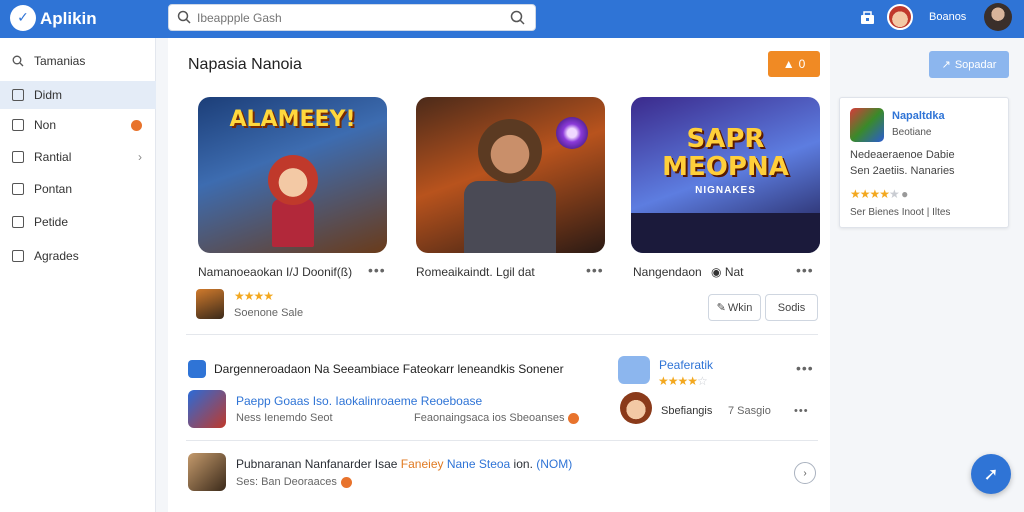 This screenshot has width=1024, height=512. I want to click on secondary-button: ✎ Wkin, so click(734, 307).